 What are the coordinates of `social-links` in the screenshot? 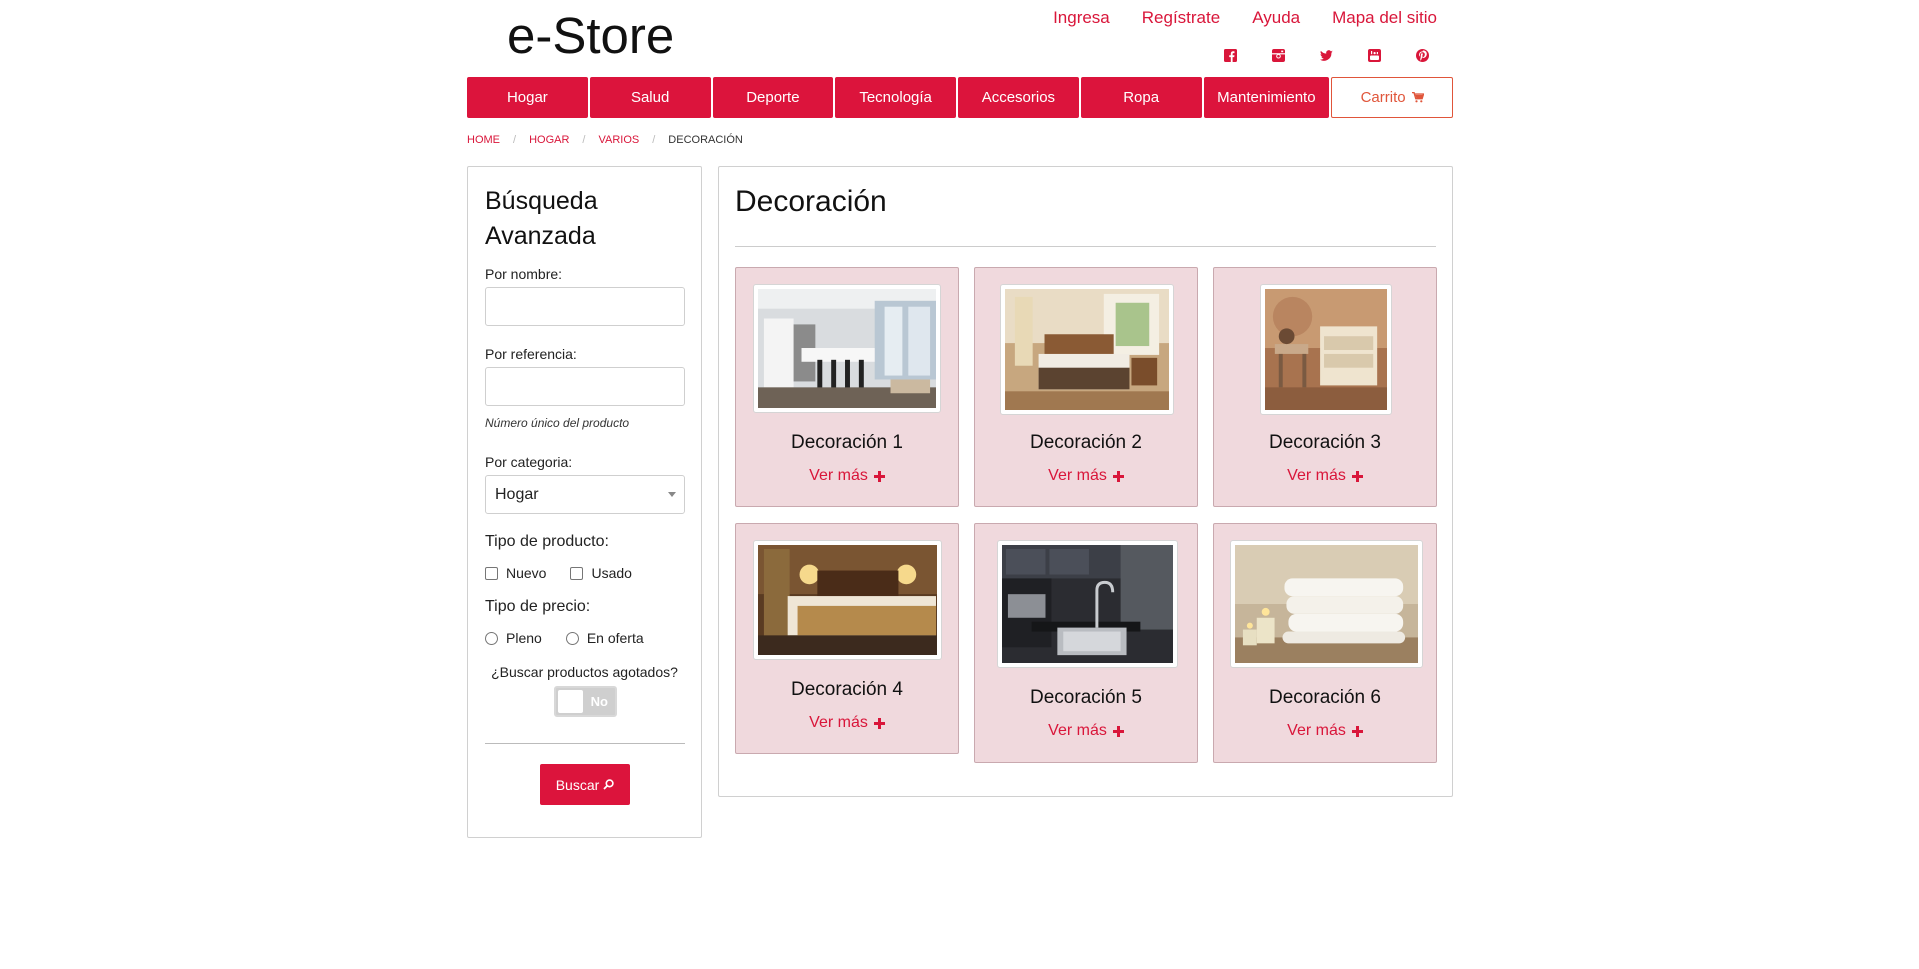 It's located at (1326, 55).